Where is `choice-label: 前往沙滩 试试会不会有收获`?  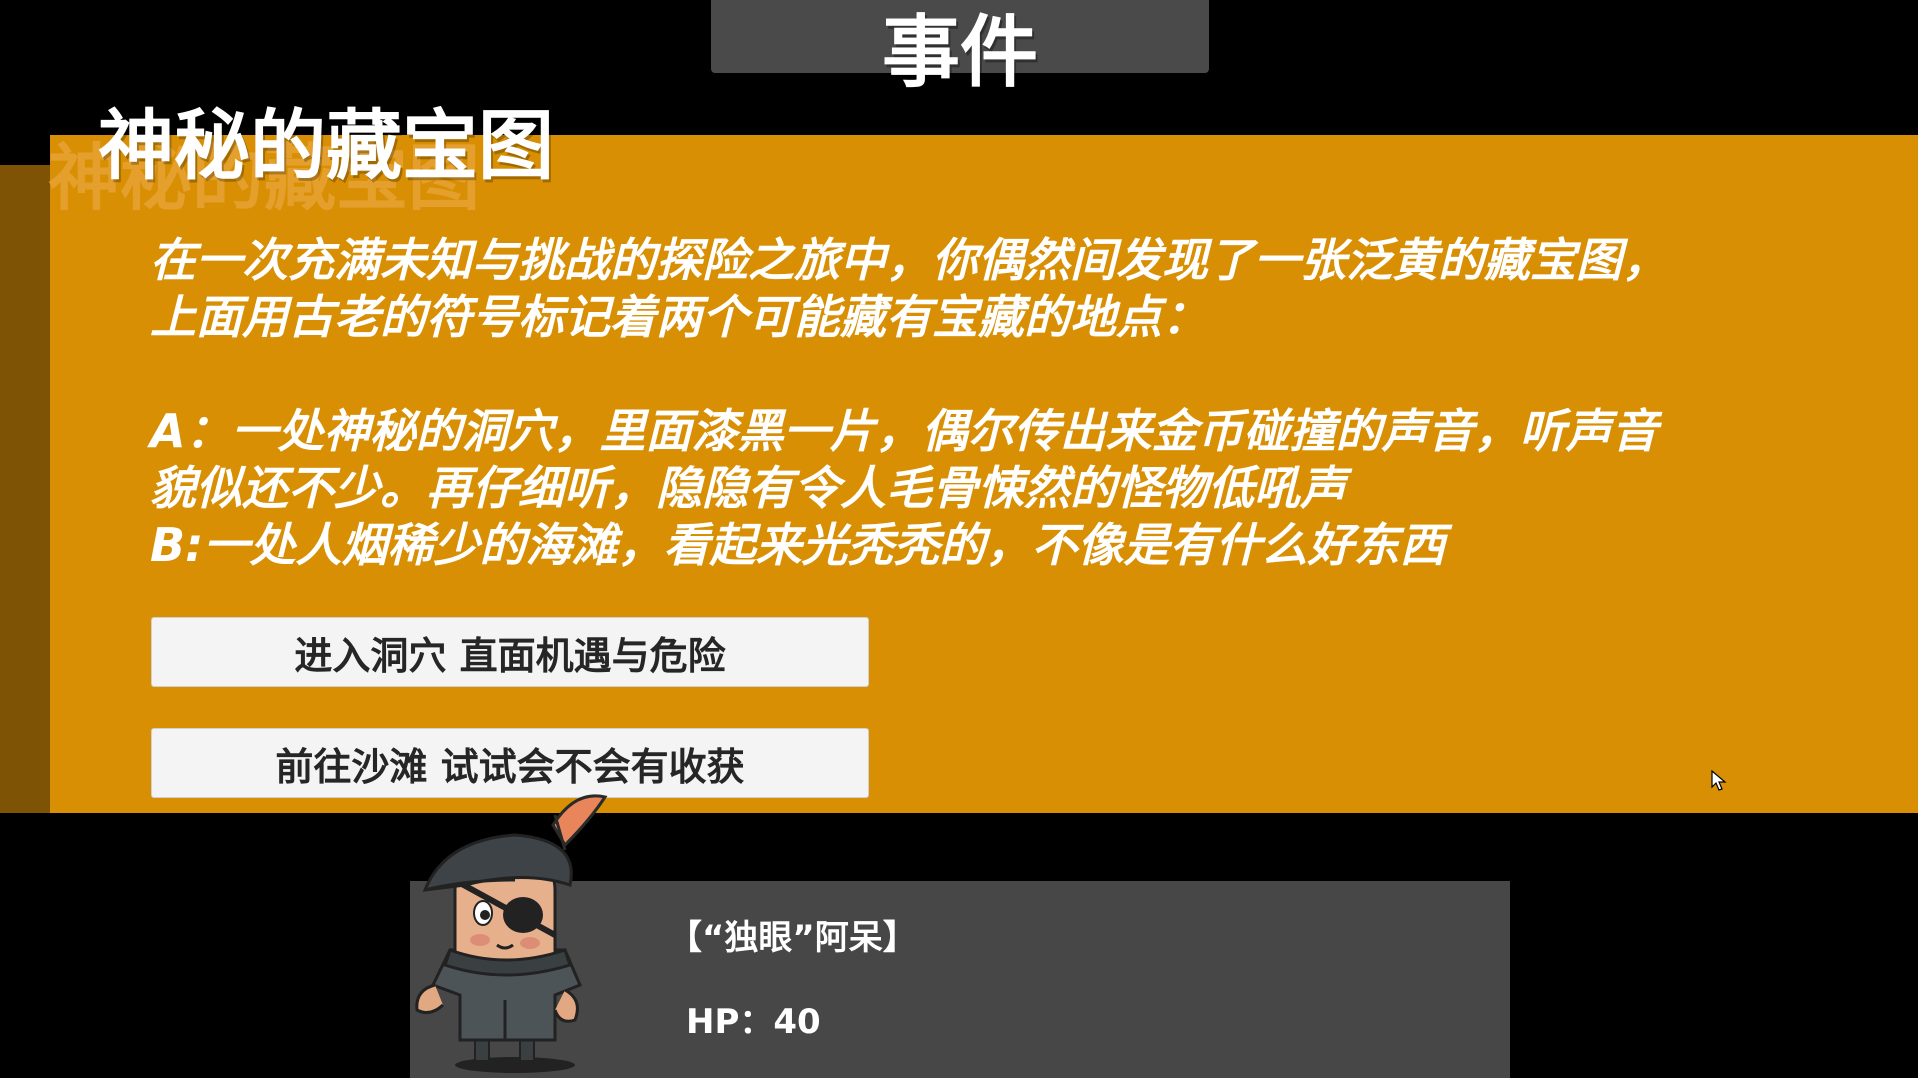
choice-label: 前往沙滩 试试会不会有收获 is located at coordinates (510, 766).